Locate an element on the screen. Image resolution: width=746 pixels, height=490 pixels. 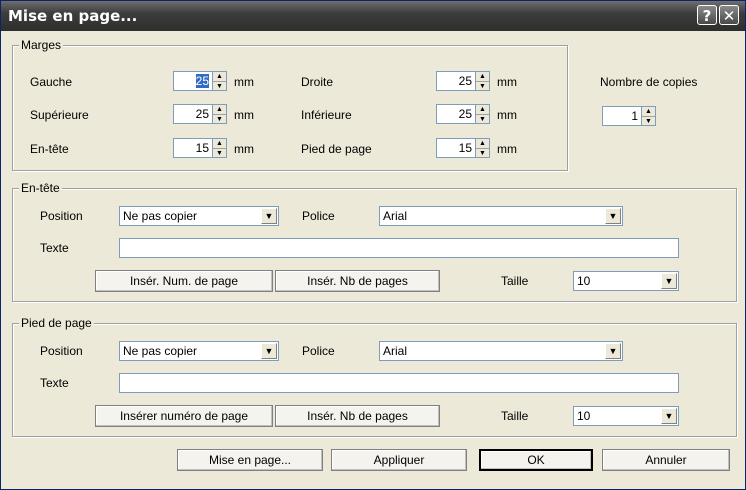
right-margin-label: Droite is located at coordinates (317, 82).